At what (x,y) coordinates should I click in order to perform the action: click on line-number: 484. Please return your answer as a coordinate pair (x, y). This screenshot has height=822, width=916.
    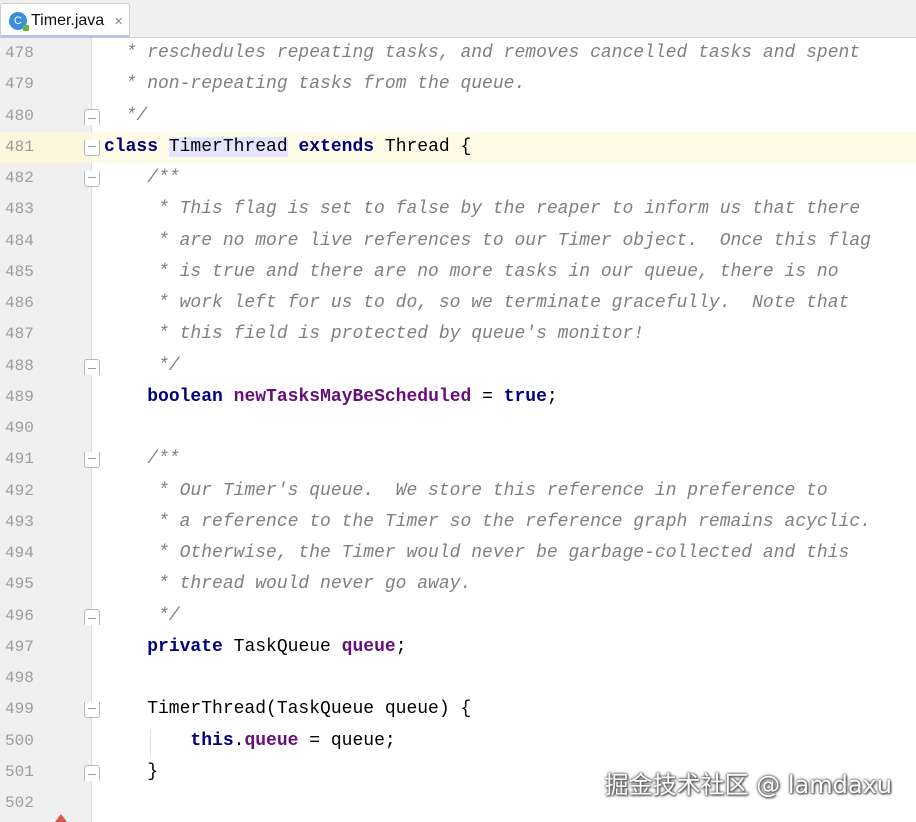
    Looking at the image, I should click on (19, 240).